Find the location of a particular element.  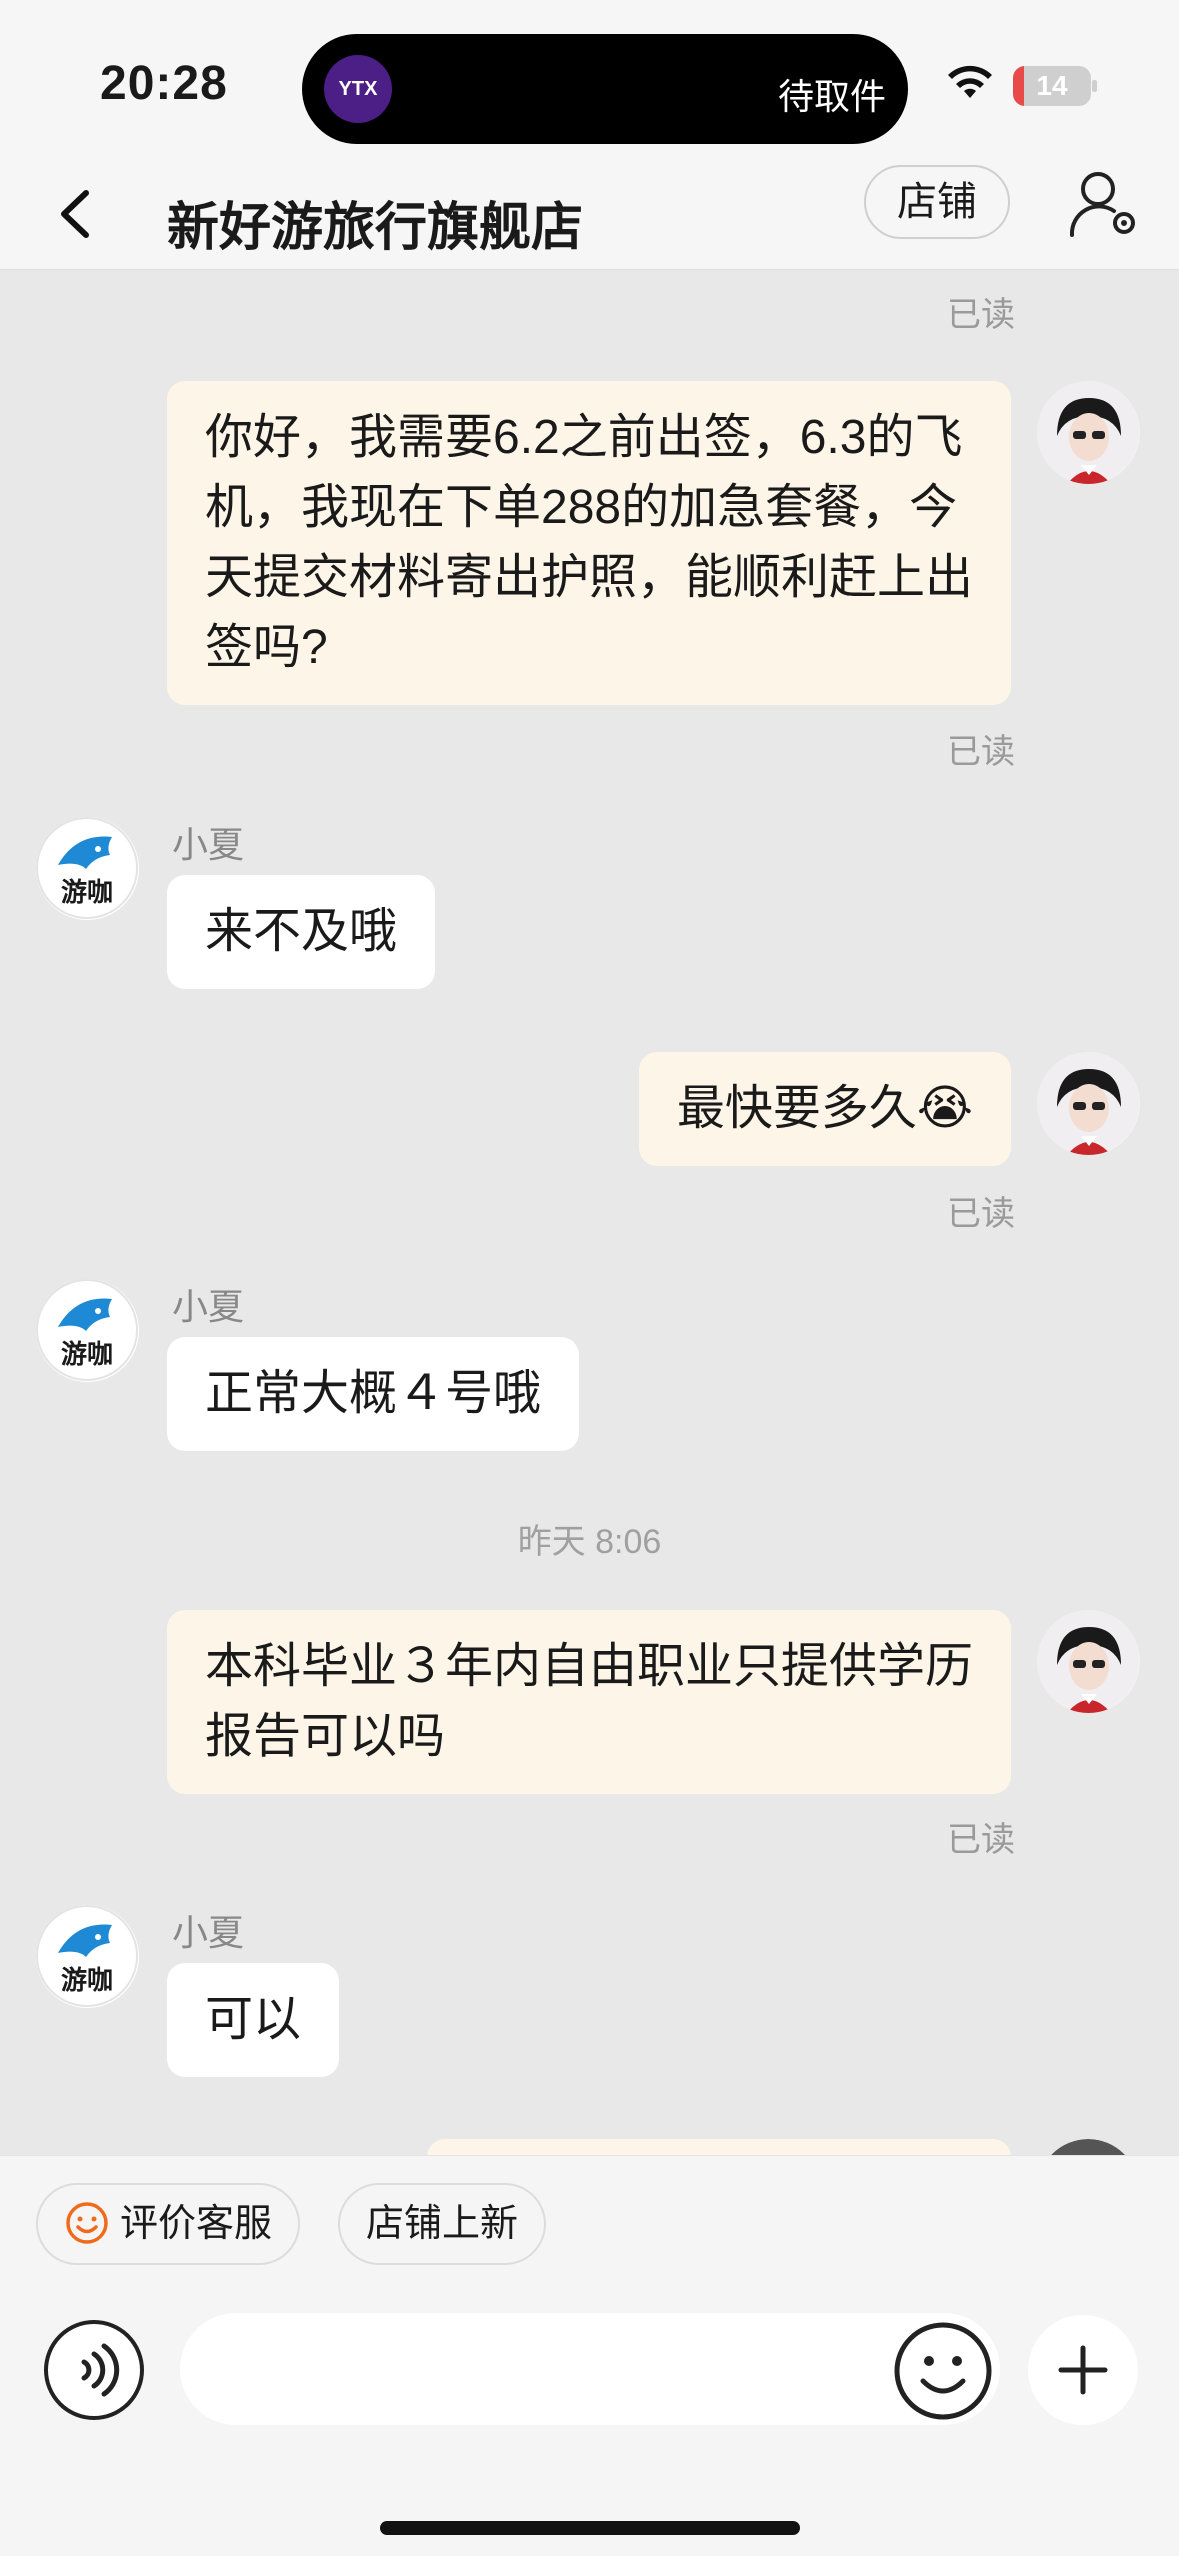

message-bubble-agent: 正常大概４号哦 is located at coordinates (373, 1394).